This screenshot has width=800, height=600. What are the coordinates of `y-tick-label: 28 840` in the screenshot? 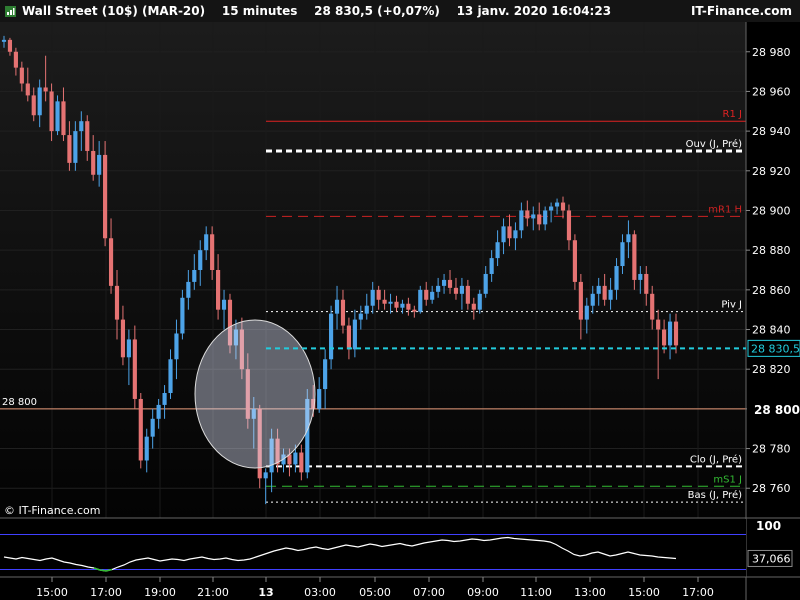 It's located at (771, 330).